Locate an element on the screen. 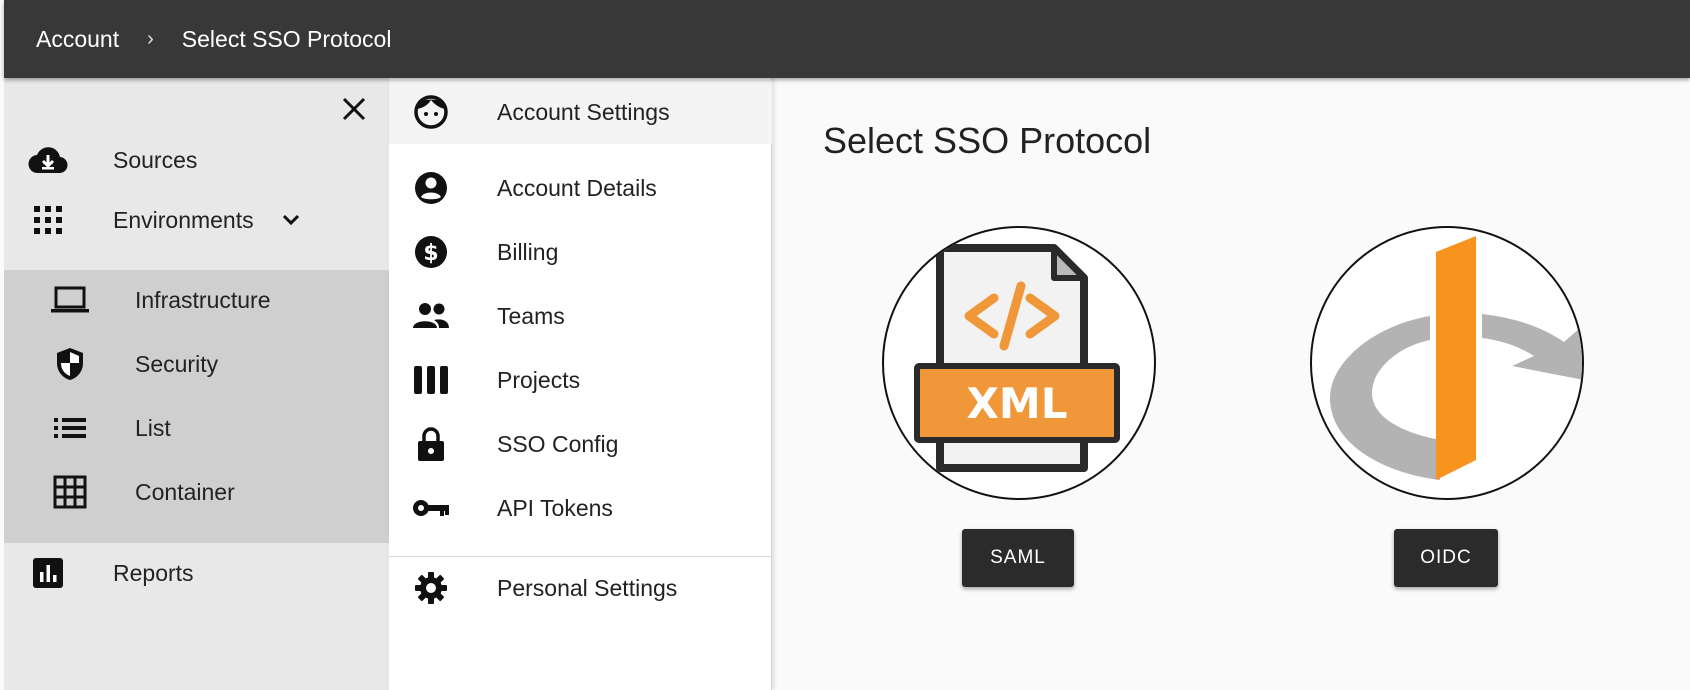  people-icon is located at coordinates (431, 316).